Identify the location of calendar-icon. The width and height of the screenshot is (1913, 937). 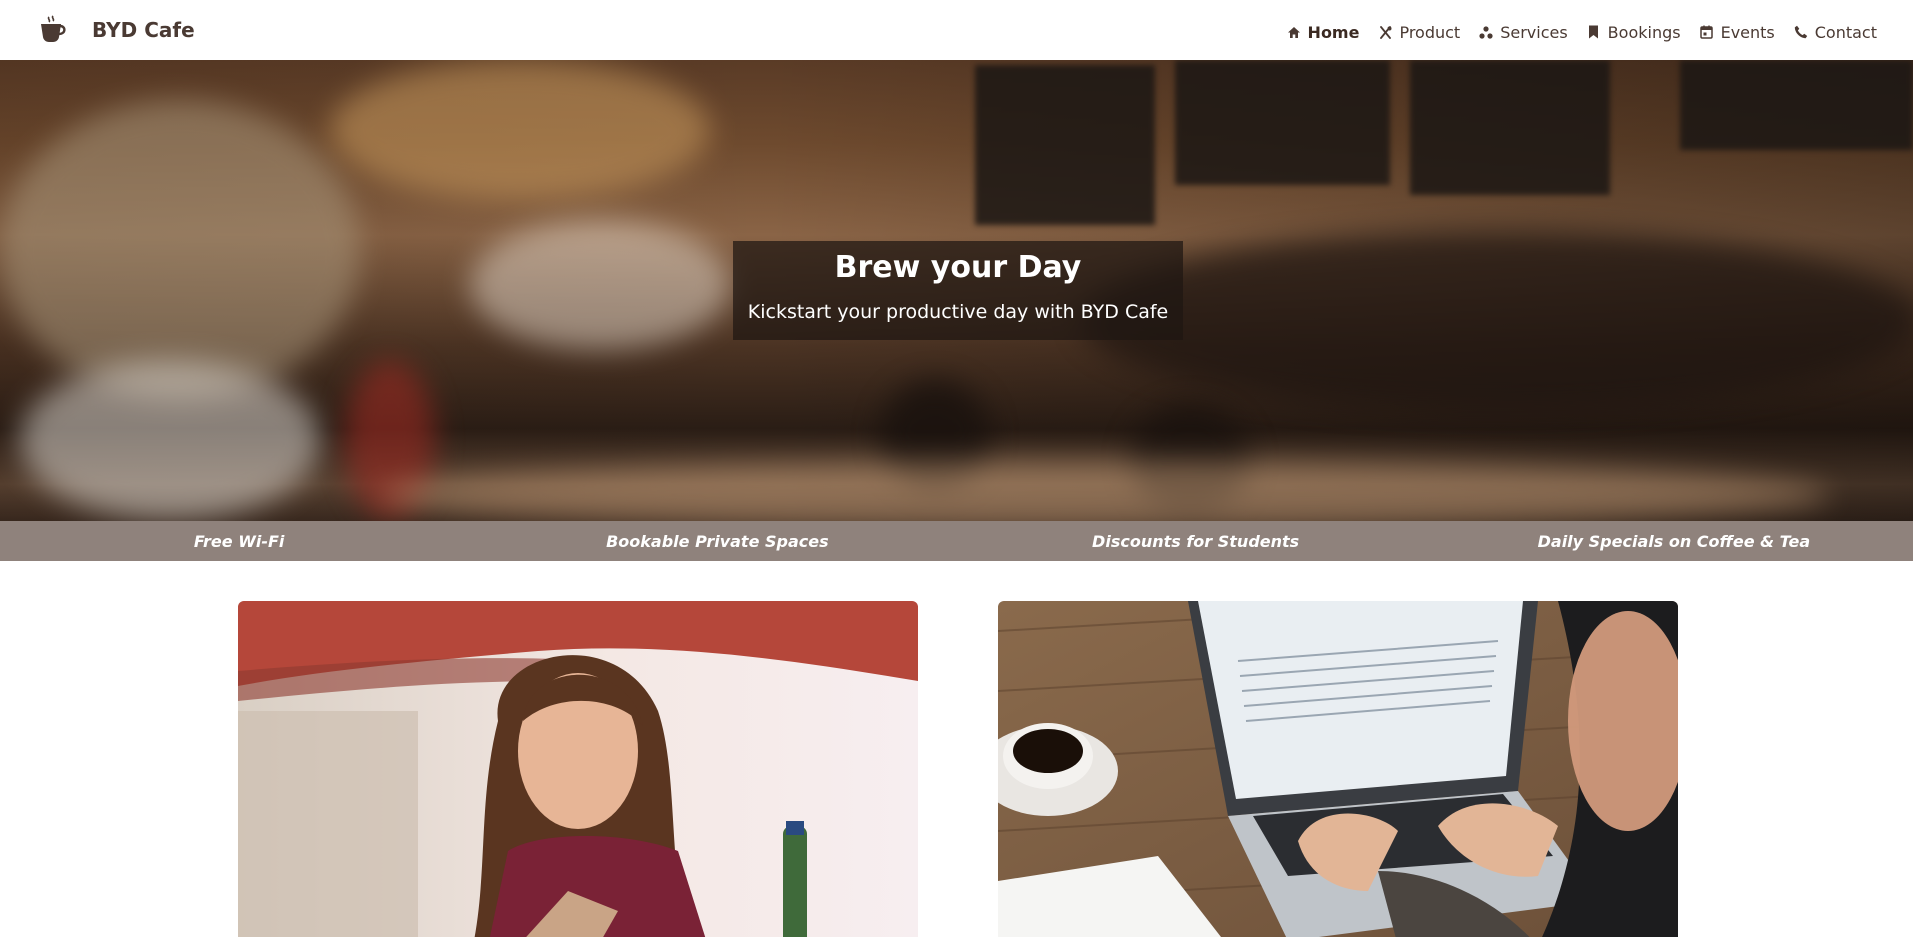
(1707, 32).